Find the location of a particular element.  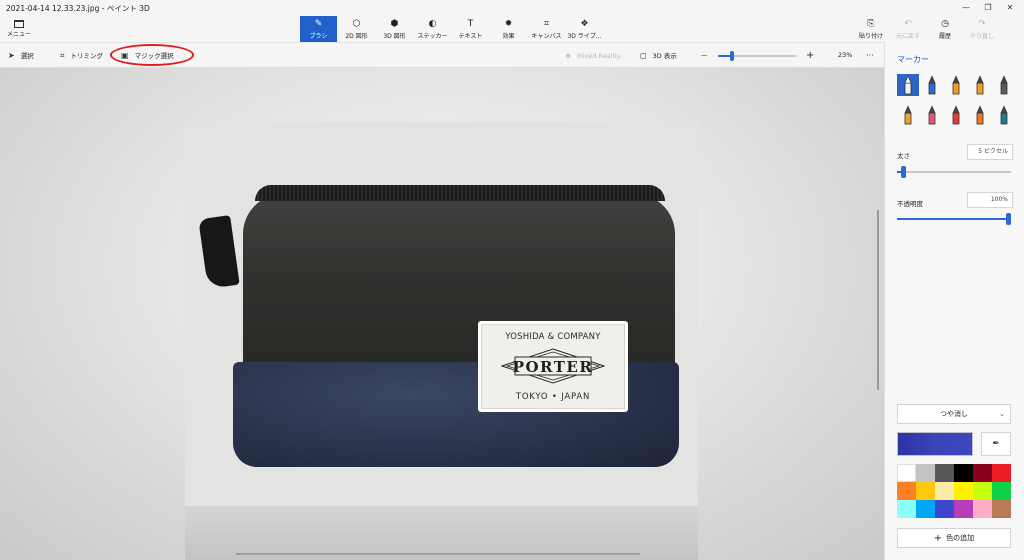

fill-bucket-icon is located at coordinates (1004, 115).